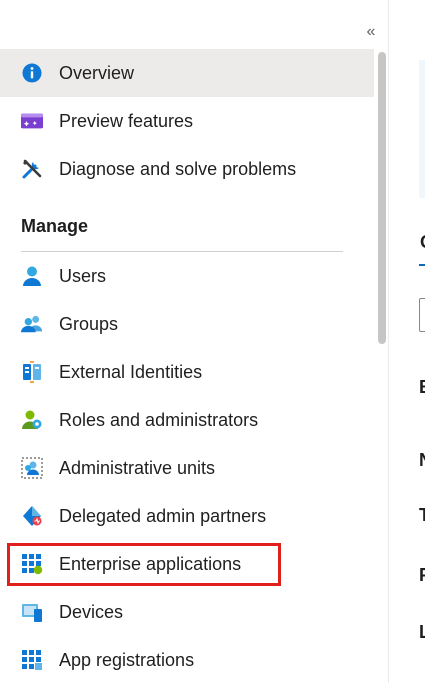 This screenshot has height=684, width=425. Describe the element at coordinates (178, 168) in the screenshot. I see `sidebar-item-label: Diagnose and solve problems` at that location.